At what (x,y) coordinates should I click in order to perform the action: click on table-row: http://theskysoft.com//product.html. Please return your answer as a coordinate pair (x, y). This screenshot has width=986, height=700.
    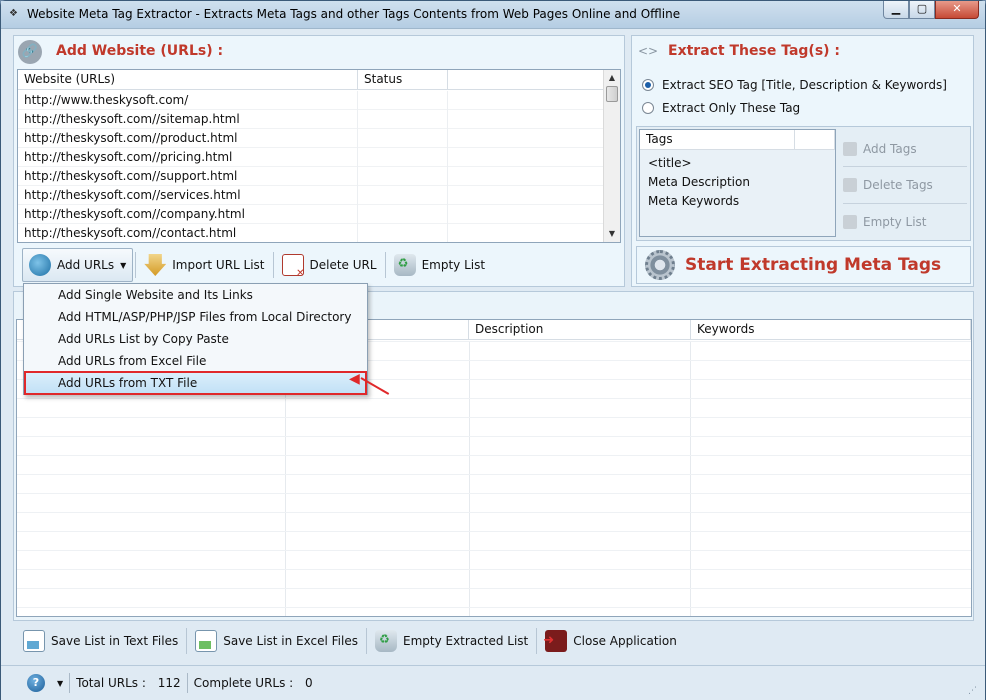
    Looking at the image, I should click on (311, 138).